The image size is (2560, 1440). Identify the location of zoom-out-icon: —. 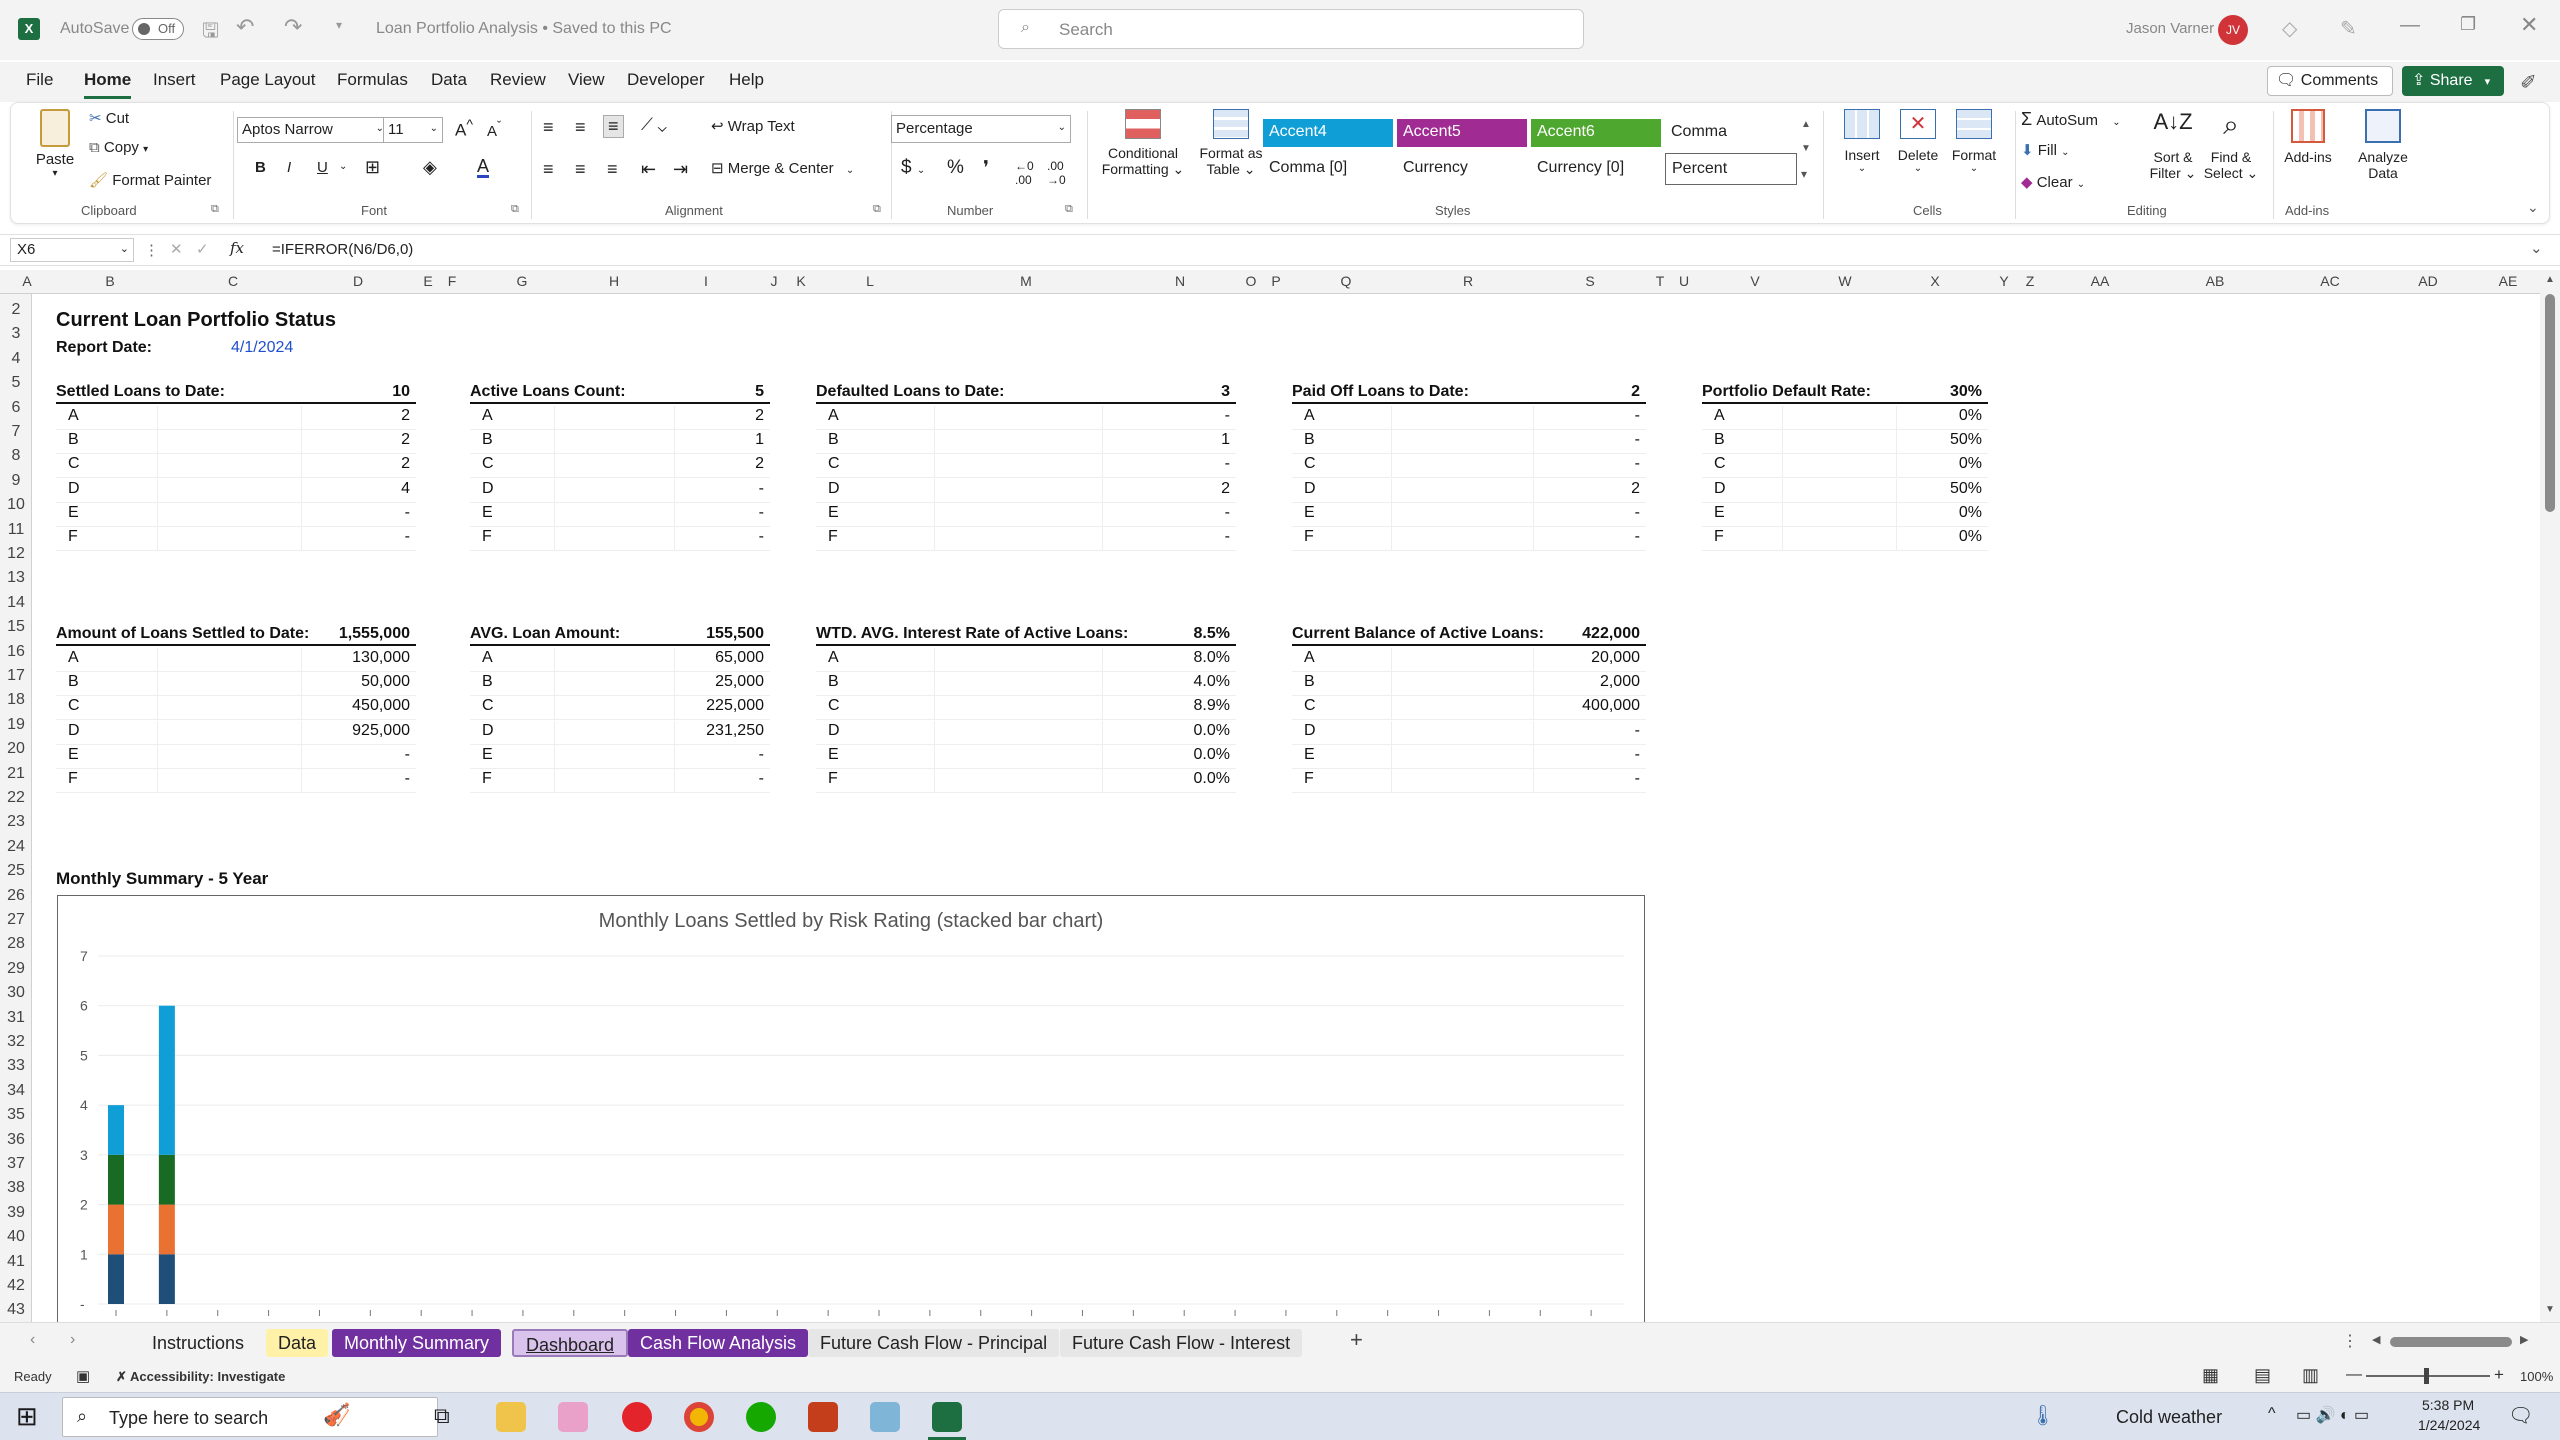
(2354, 1375).